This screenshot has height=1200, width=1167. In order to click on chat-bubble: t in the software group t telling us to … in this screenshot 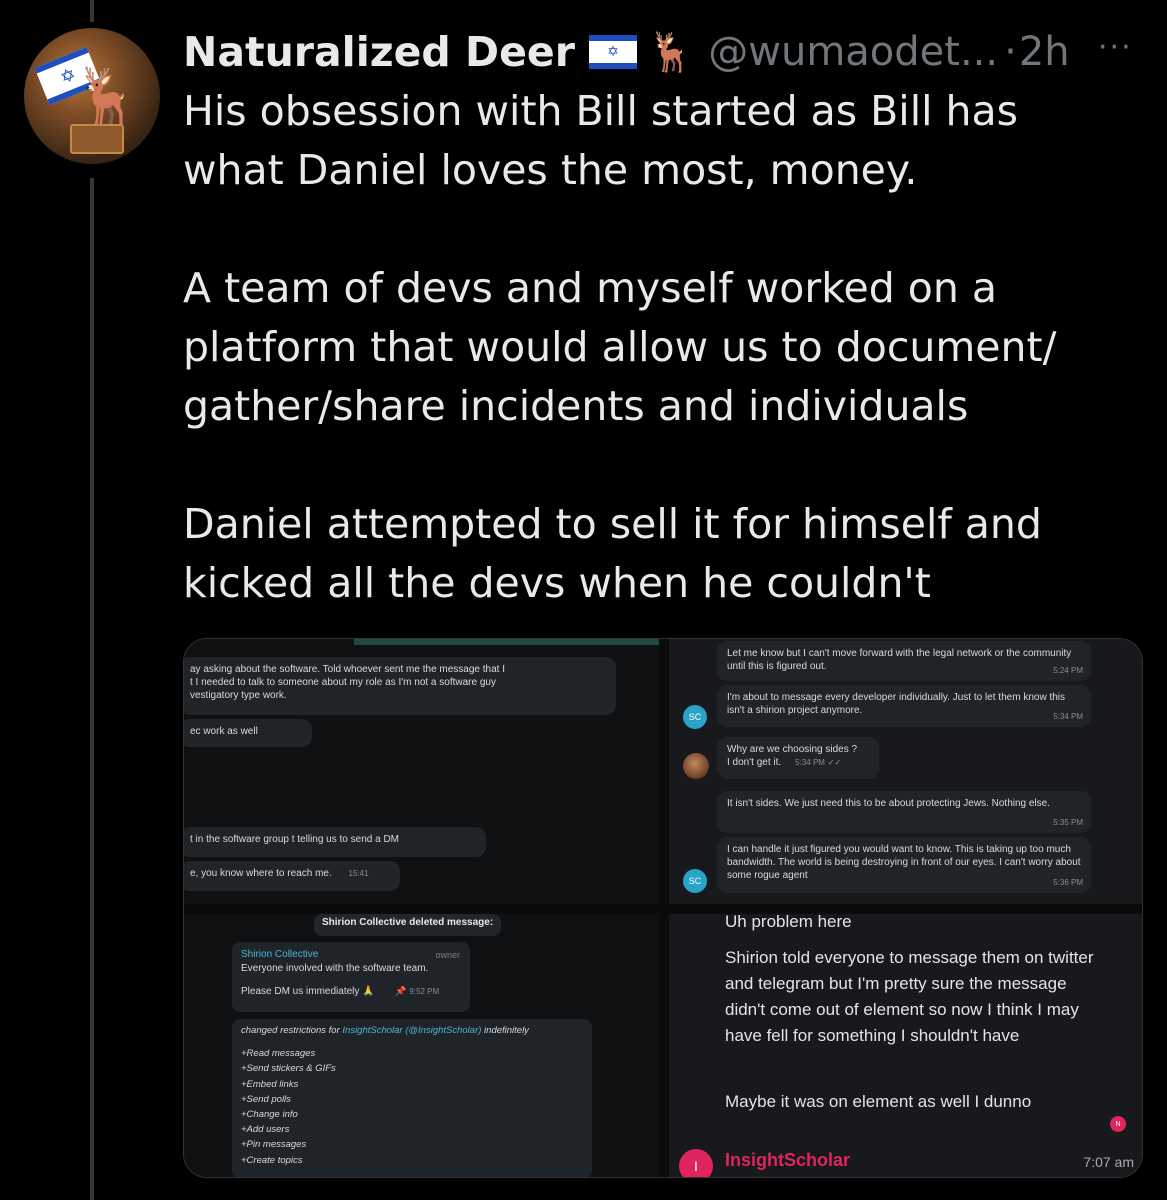, I will do `click(335, 842)`.